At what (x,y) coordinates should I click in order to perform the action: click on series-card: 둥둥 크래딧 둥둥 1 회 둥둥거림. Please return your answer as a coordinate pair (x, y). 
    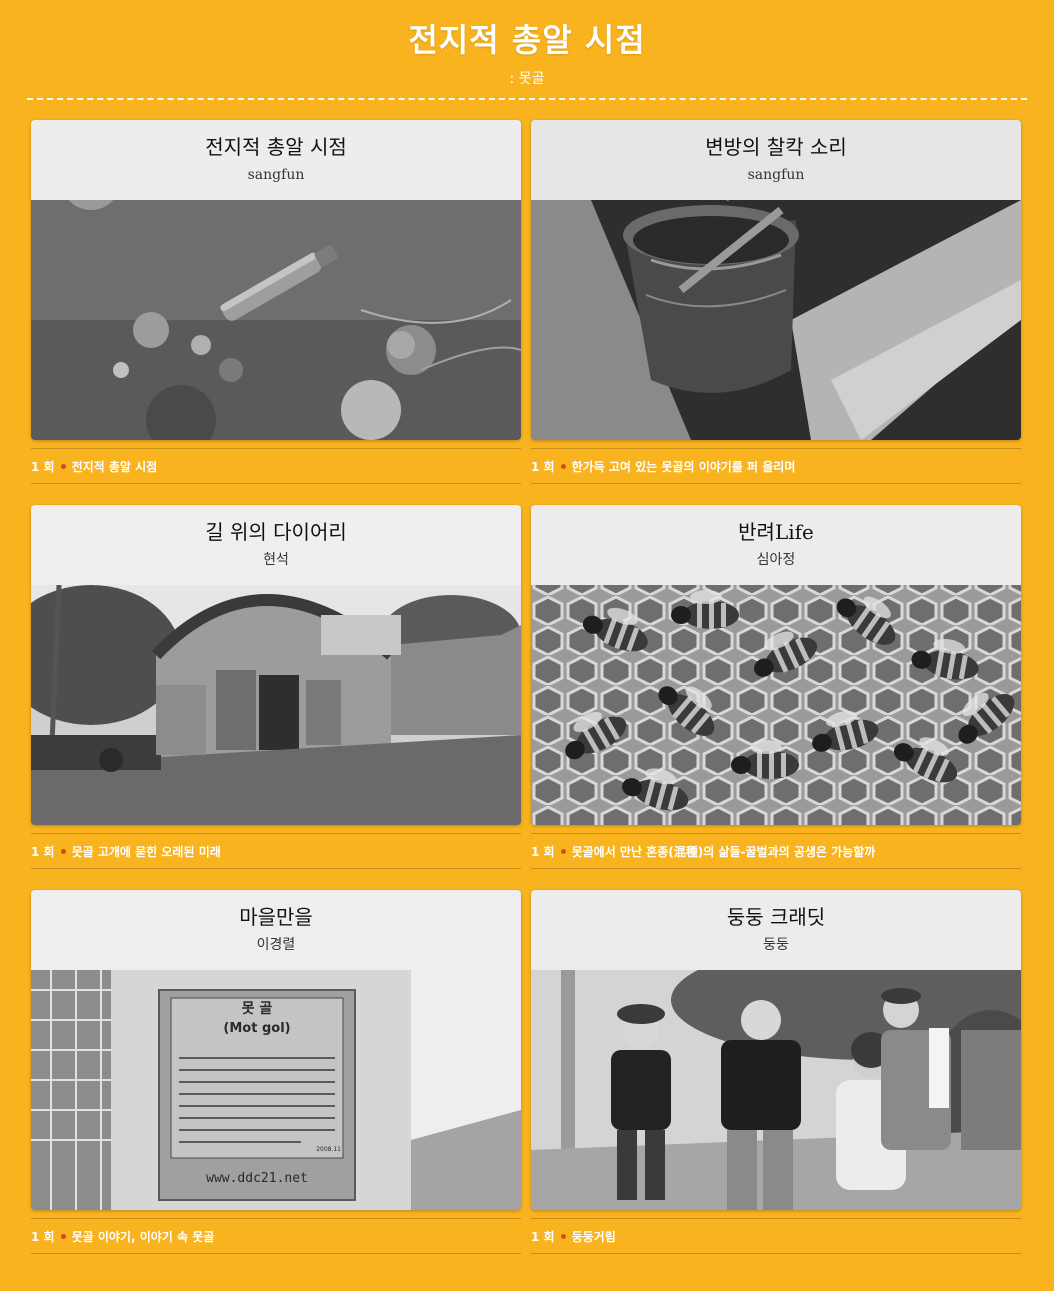
    Looking at the image, I should click on (776, 1072).